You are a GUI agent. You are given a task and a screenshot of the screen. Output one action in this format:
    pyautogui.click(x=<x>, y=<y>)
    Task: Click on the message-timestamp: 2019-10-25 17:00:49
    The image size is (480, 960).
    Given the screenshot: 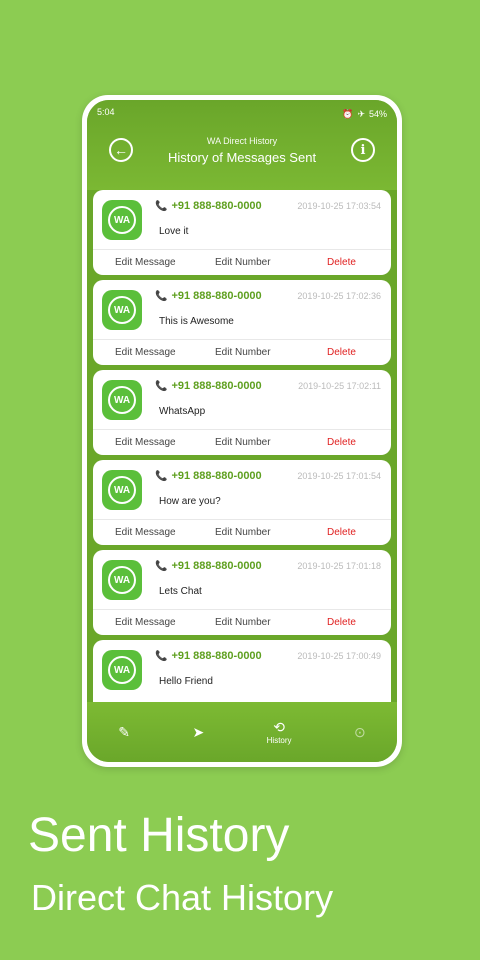 What is the action you would take?
    pyautogui.click(x=339, y=656)
    